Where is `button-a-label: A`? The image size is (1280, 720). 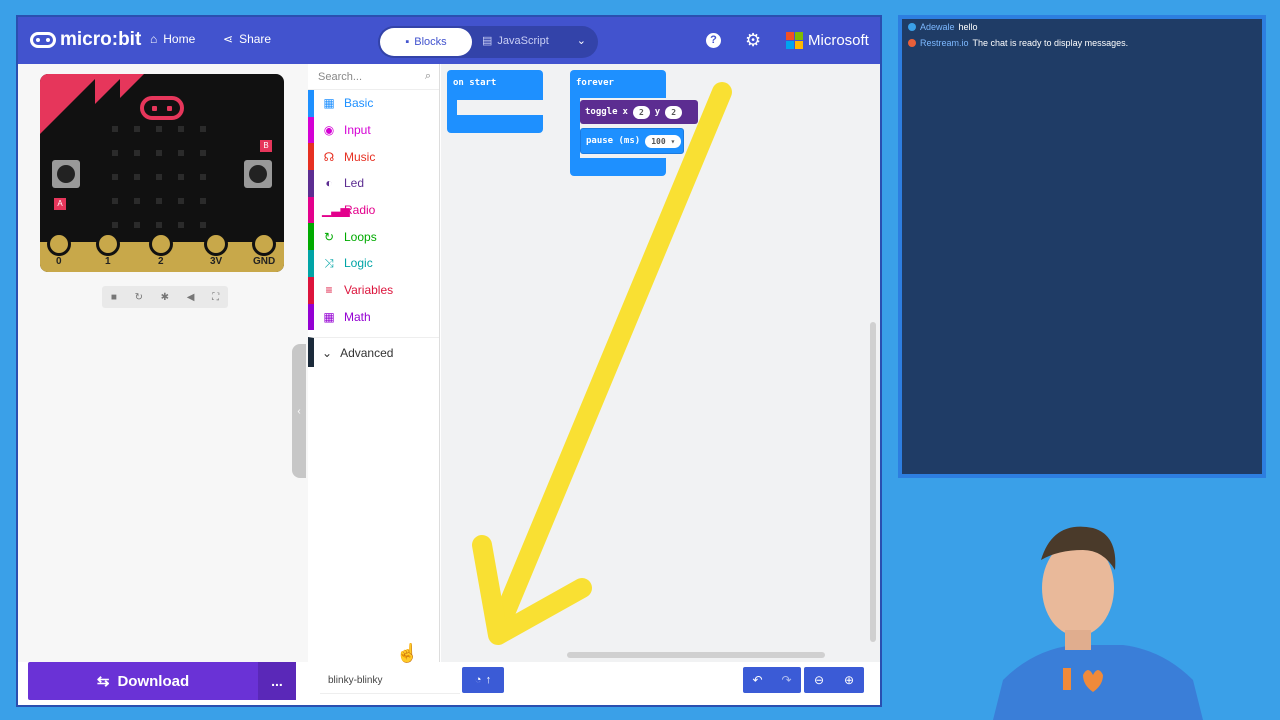
button-a-label: A is located at coordinates (60, 204).